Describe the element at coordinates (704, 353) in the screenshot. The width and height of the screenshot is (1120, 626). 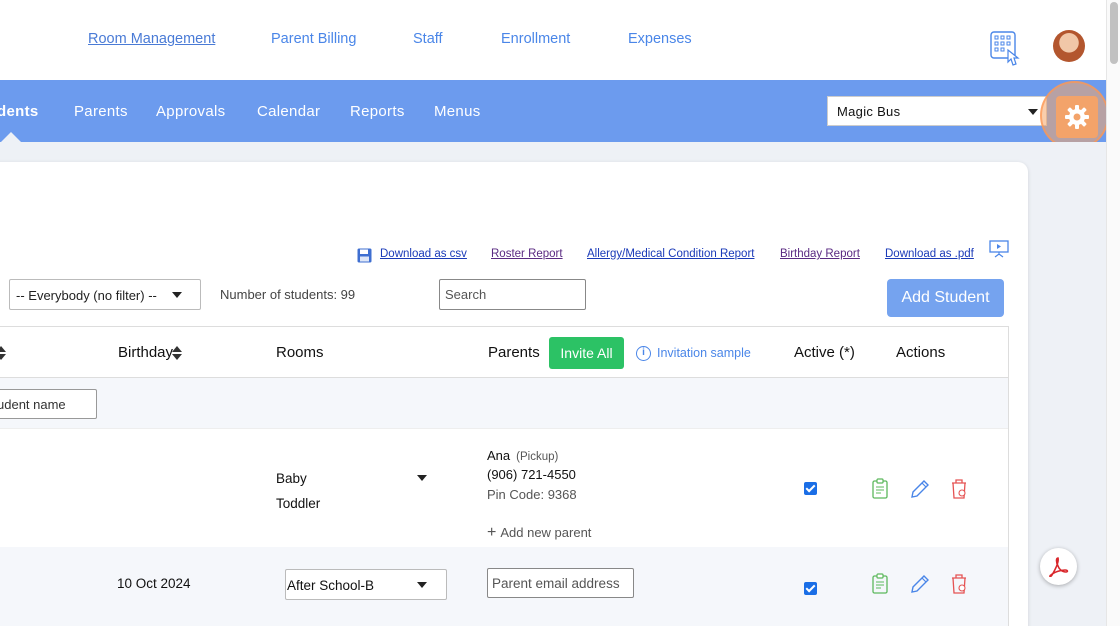
I see `invitation-sample-link: Invitation sample` at that location.